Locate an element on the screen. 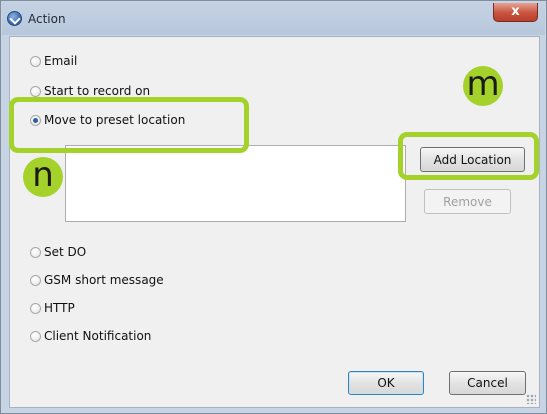 The width and height of the screenshot is (547, 414). resize-grip is located at coordinates (531, 399).